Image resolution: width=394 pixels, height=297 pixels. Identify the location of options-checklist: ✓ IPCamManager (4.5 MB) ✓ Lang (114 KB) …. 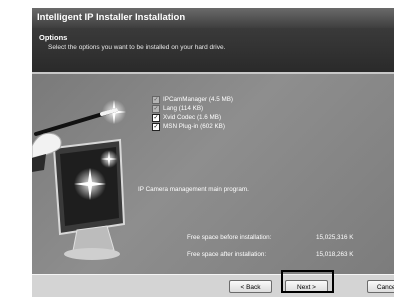
(237, 114).